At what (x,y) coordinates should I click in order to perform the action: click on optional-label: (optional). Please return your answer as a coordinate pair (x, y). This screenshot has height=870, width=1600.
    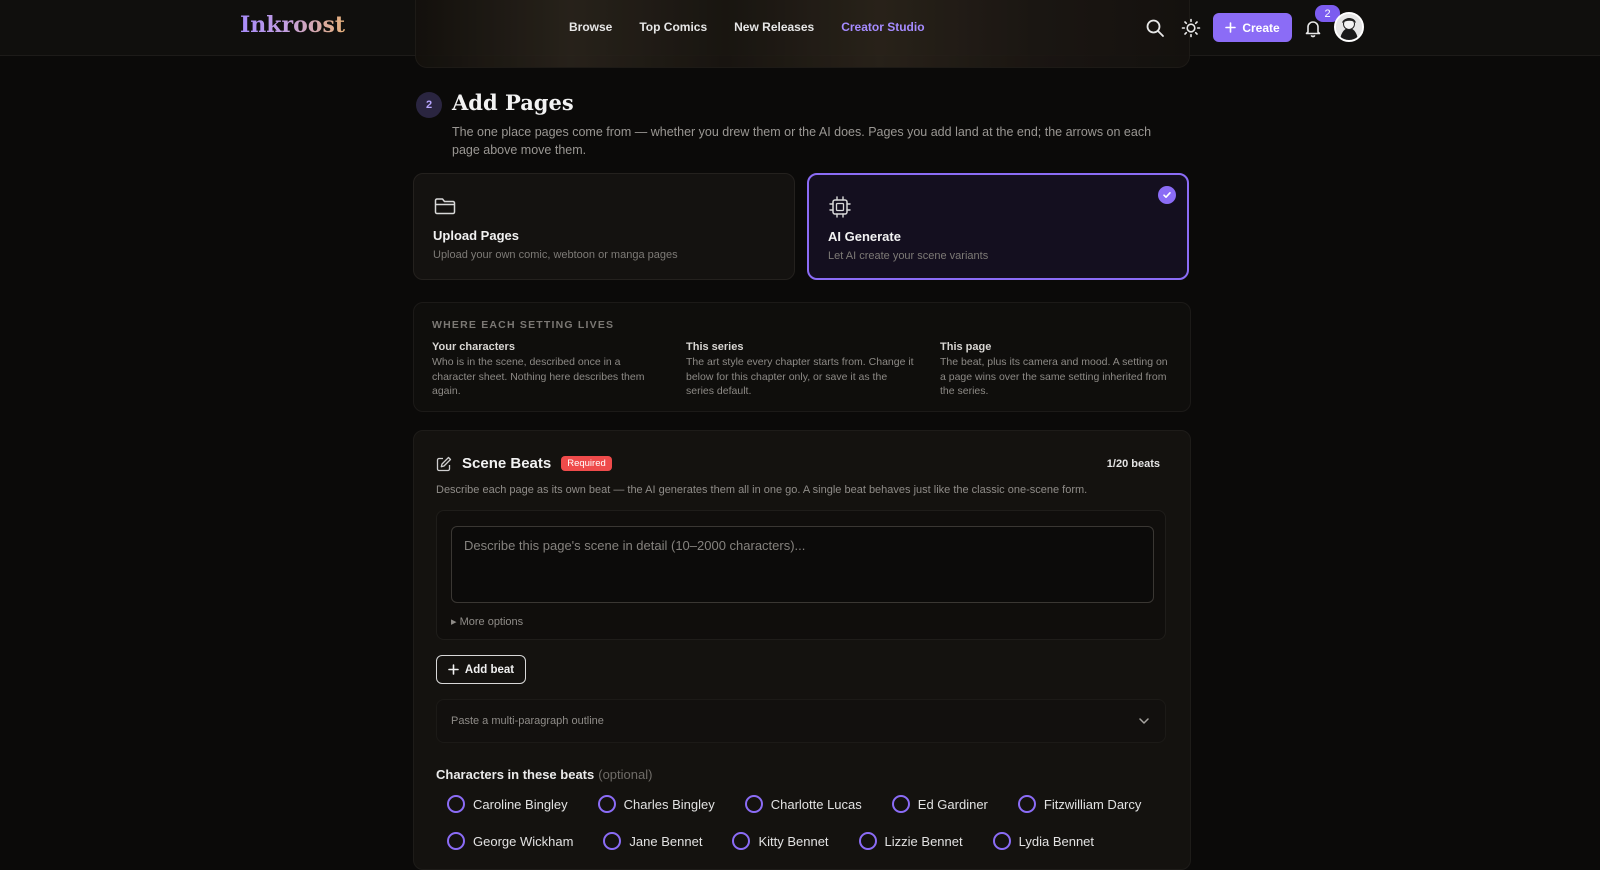
    Looking at the image, I should click on (625, 774).